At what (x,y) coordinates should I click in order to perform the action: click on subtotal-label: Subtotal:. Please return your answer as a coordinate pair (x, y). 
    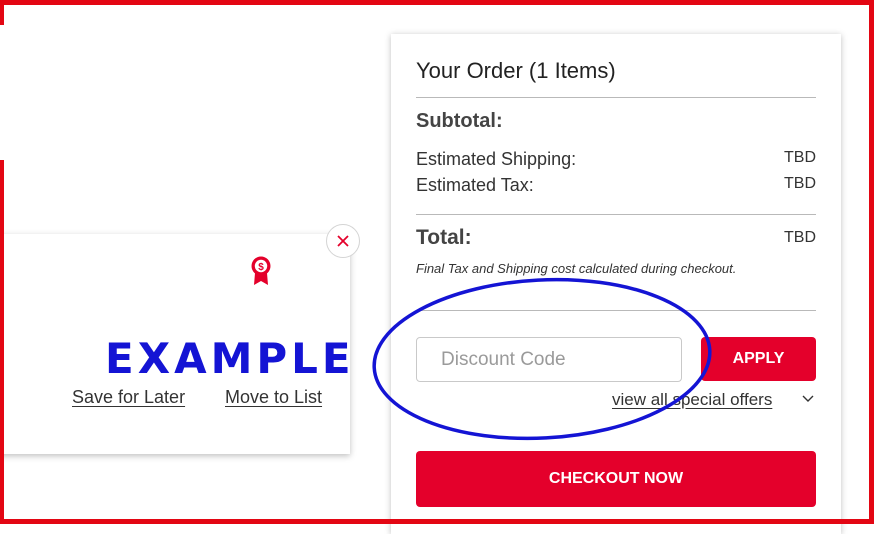
    Looking at the image, I should click on (459, 121).